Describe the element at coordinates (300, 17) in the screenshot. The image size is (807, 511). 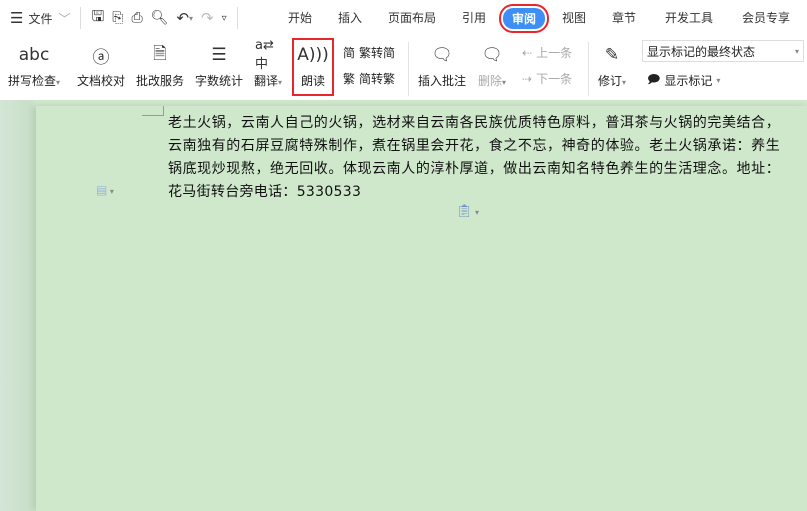
I see `tab-home: 开始` at that location.